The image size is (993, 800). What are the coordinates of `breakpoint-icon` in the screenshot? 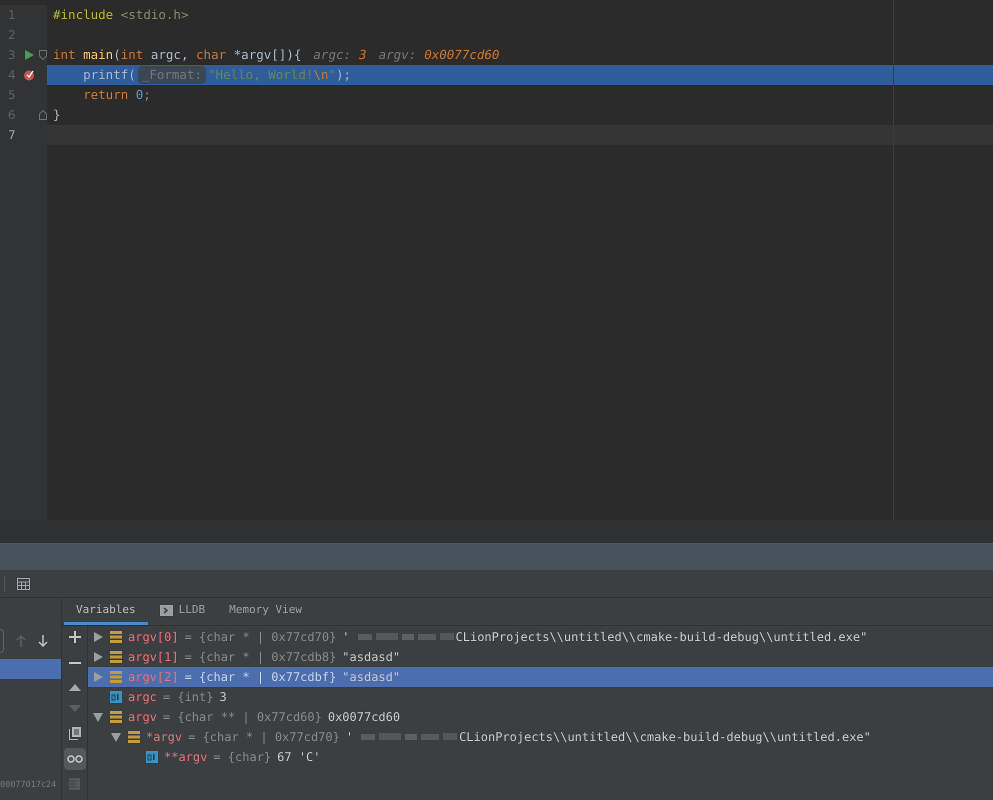 It's located at (29, 75).